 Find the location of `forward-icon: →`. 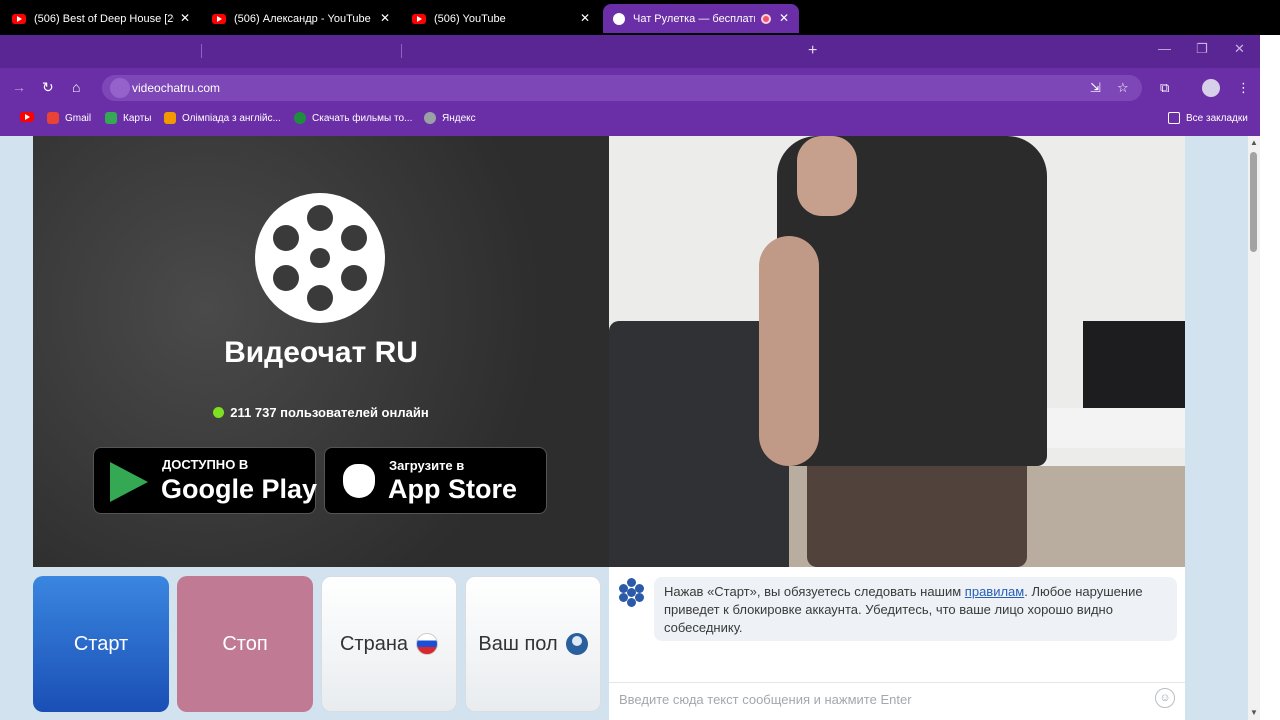

forward-icon: → is located at coordinates (19, 87).